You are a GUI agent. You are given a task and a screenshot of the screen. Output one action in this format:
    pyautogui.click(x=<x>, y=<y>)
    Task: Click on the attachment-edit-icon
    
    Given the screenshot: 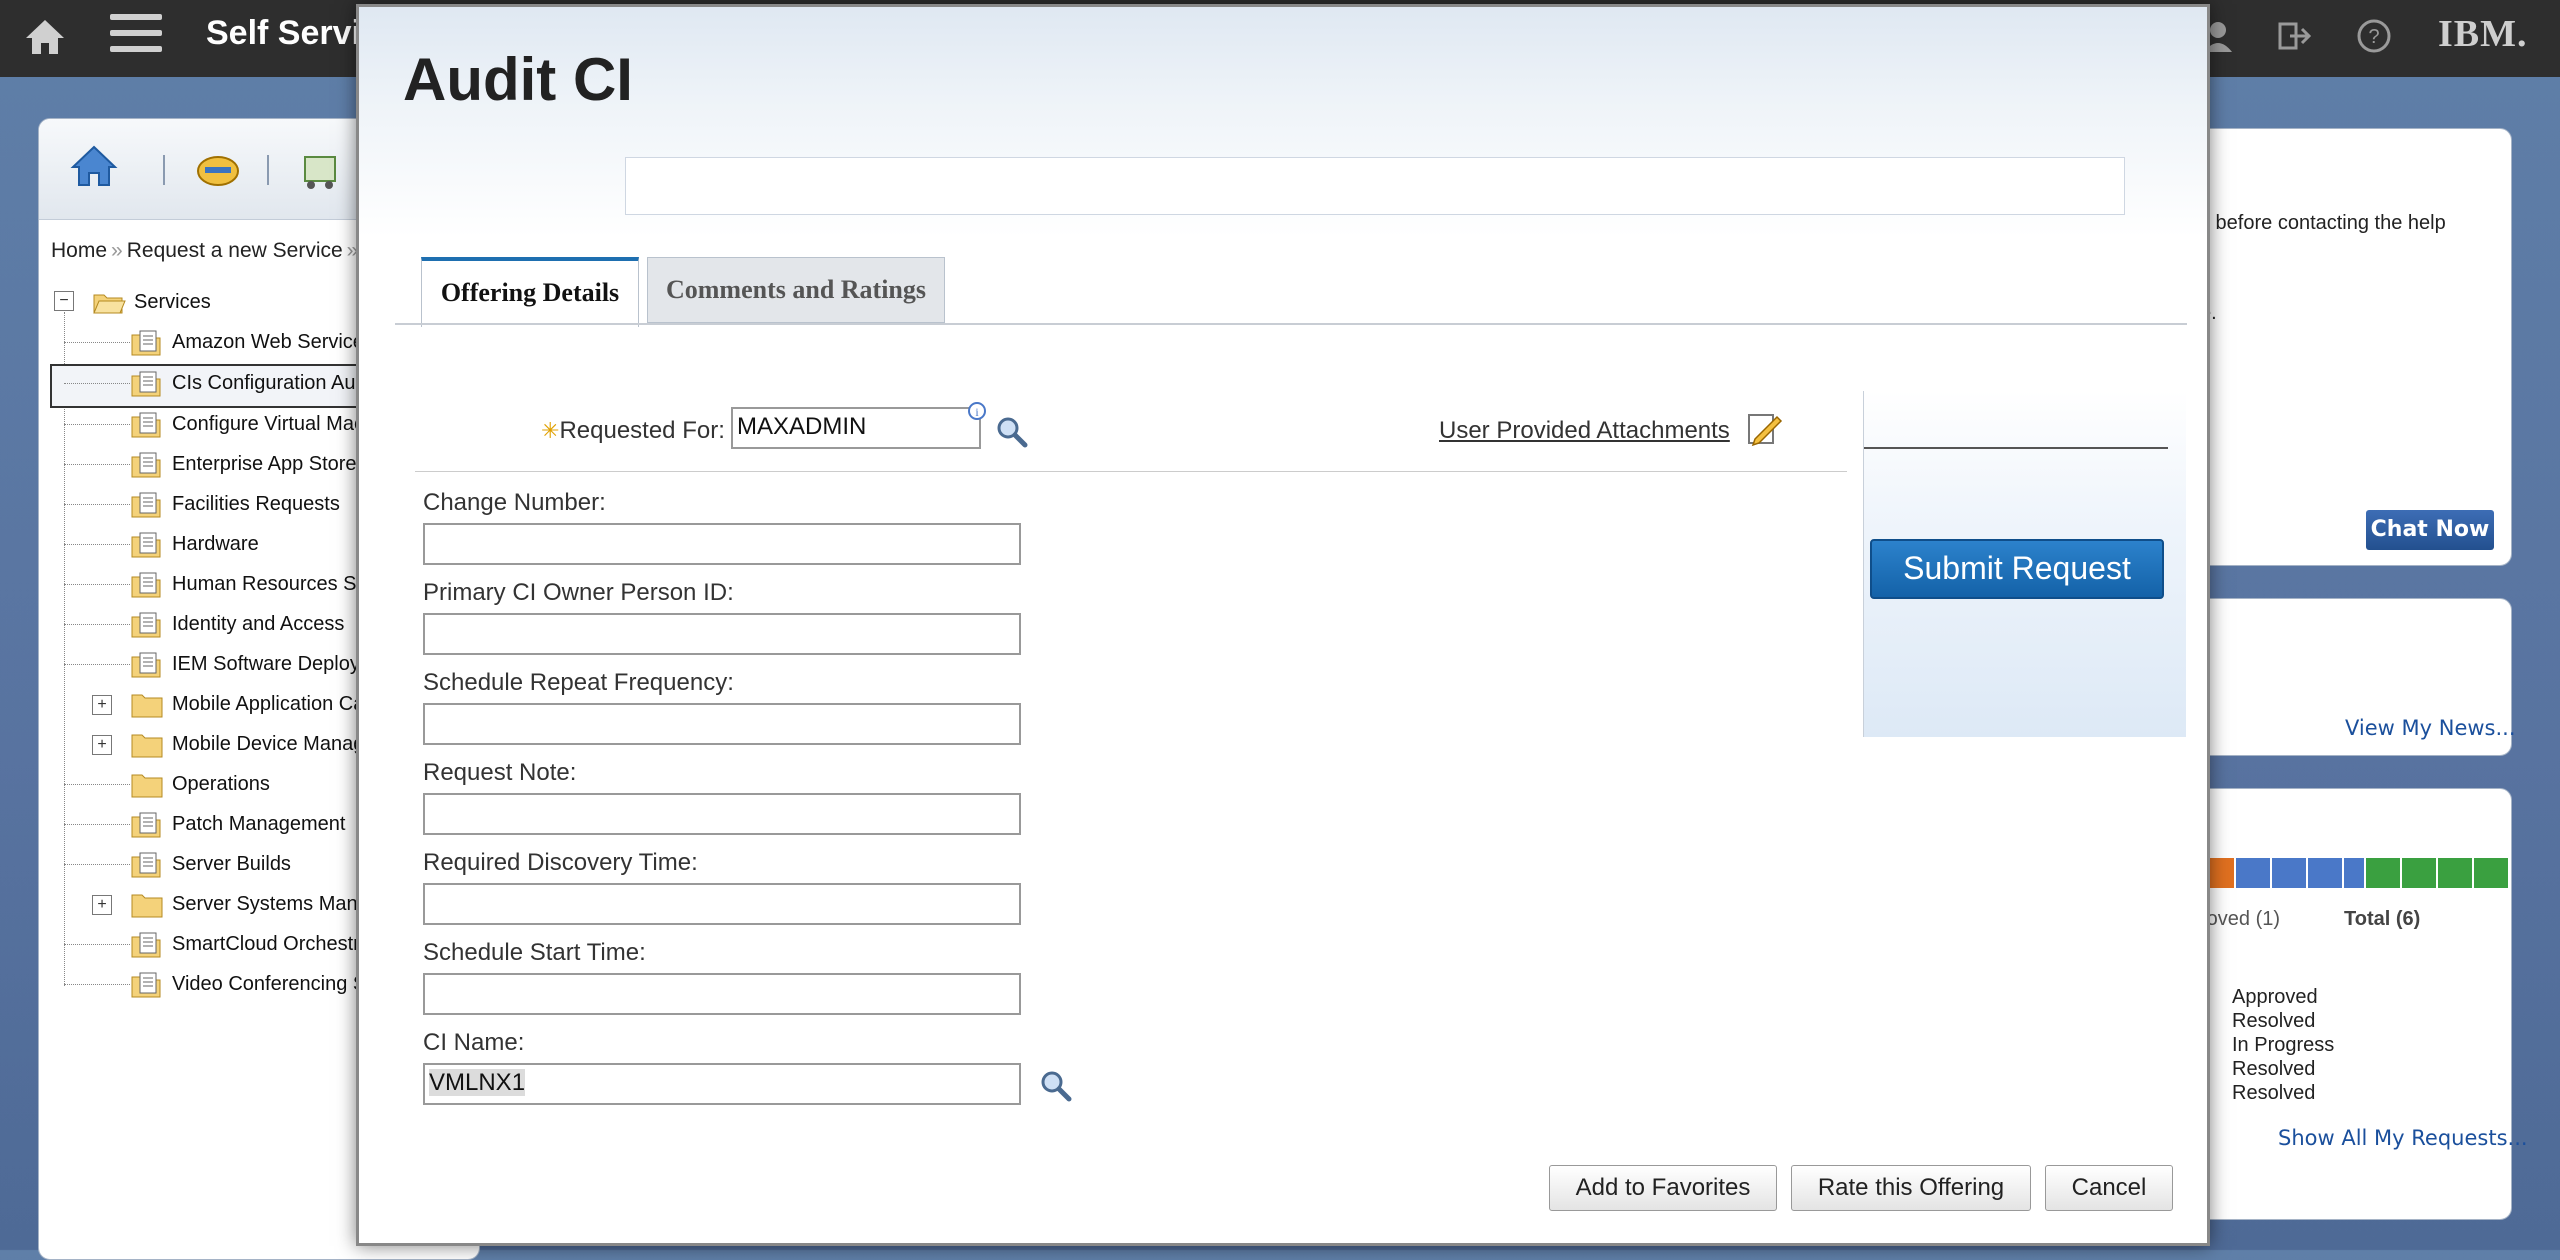 What is the action you would take?
    pyautogui.click(x=1764, y=428)
    